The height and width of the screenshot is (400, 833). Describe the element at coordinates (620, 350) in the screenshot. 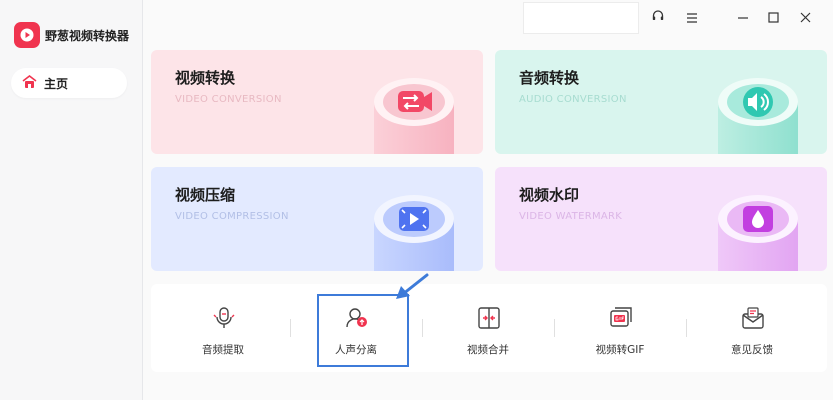

I see `tool-label: 视频转GIF` at that location.